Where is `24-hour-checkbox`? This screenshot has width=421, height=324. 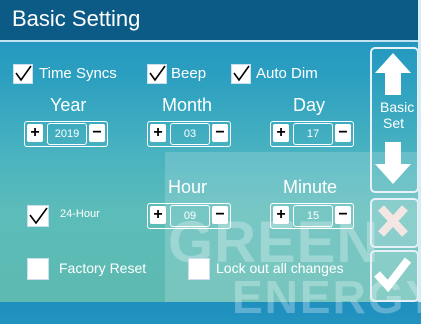 24-hour-checkbox is located at coordinates (38, 216).